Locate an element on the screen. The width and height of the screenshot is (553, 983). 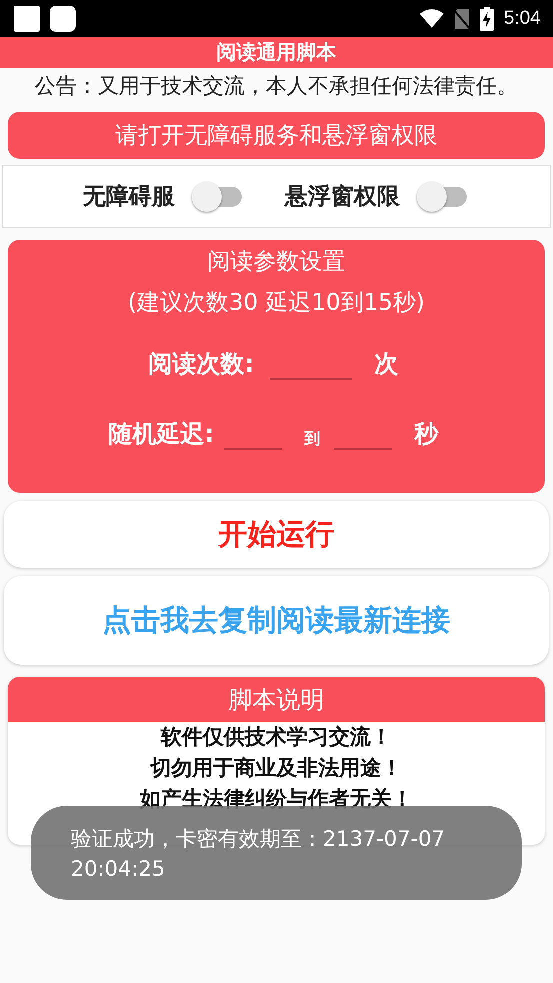
unit-label: 次 is located at coordinates (386, 364).